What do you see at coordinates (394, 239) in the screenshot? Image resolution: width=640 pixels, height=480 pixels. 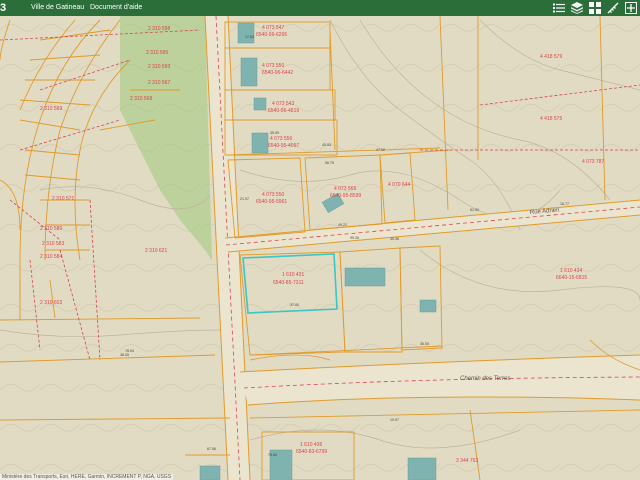 I see `dimension-label: 45.36` at bounding box center [394, 239].